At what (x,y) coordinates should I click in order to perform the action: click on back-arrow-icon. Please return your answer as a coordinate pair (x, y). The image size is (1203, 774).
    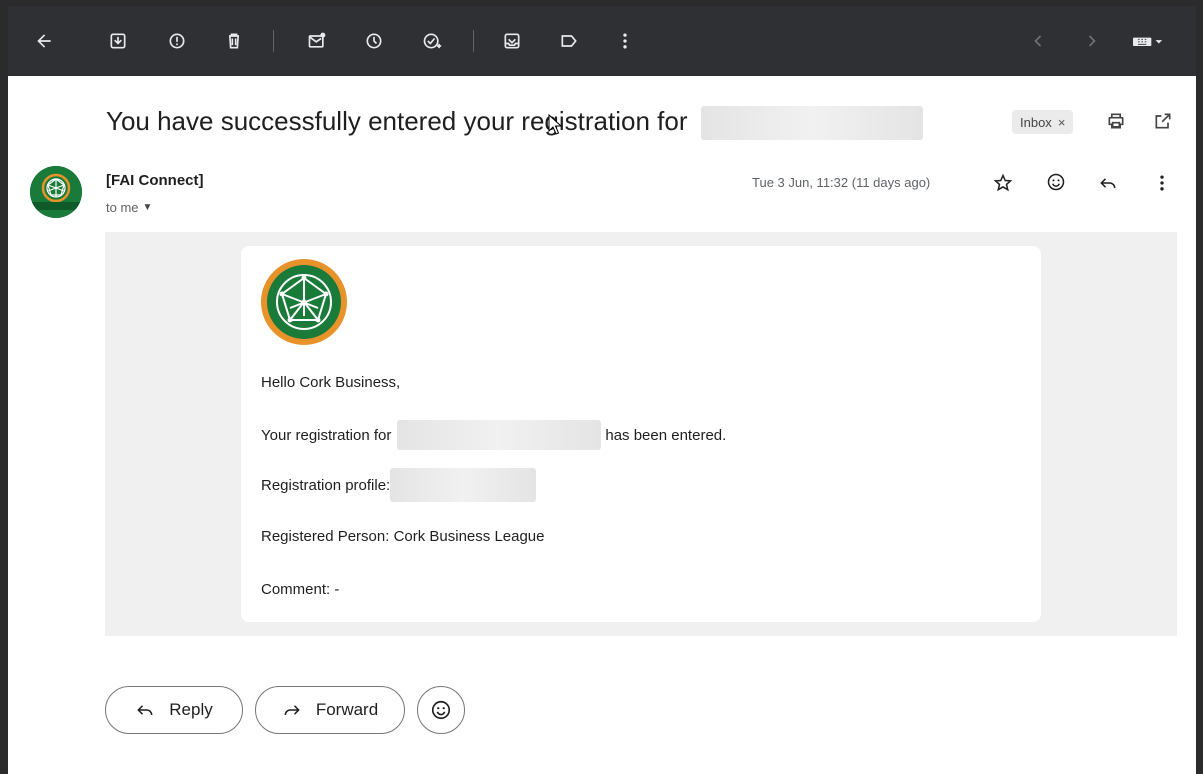
    Looking at the image, I should click on (44, 41).